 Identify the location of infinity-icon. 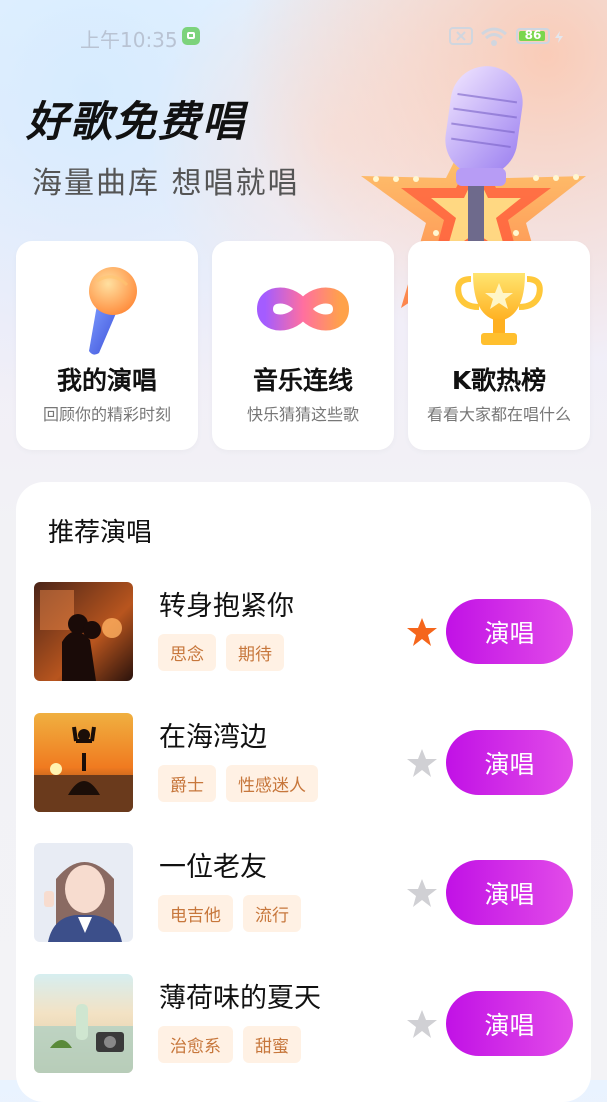
(303, 309).